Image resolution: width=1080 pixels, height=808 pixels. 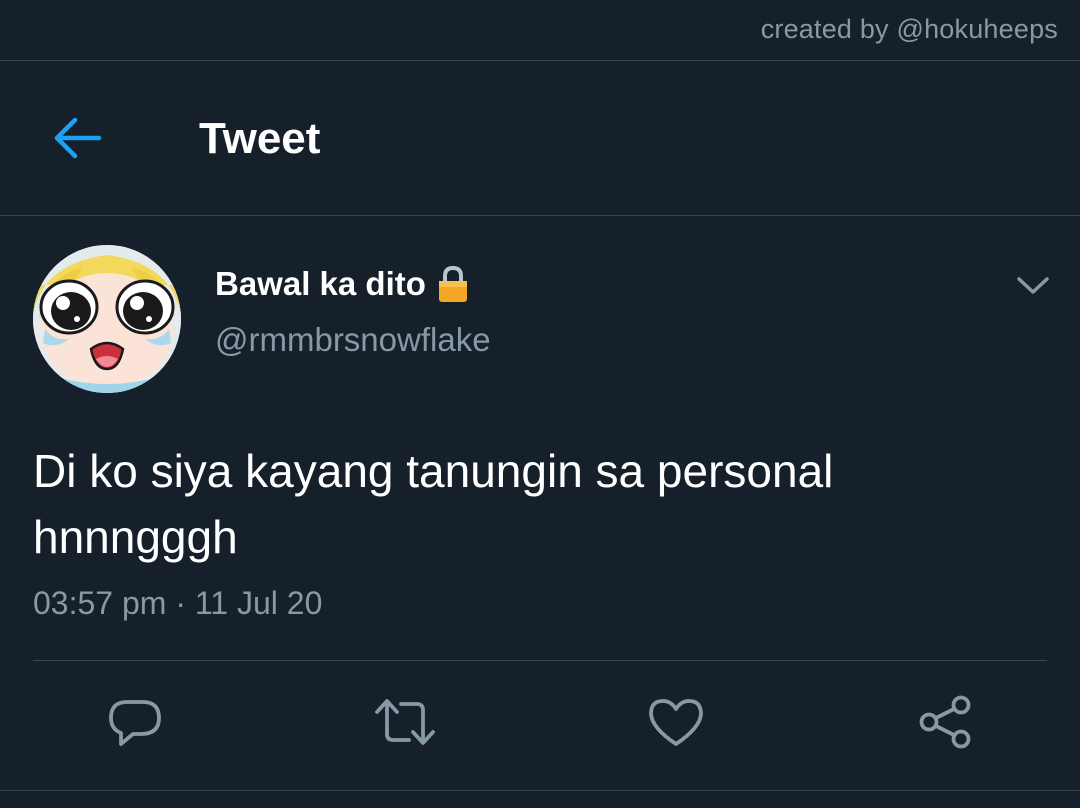 I want to click on retweet-button, so click(x=405, y=722).